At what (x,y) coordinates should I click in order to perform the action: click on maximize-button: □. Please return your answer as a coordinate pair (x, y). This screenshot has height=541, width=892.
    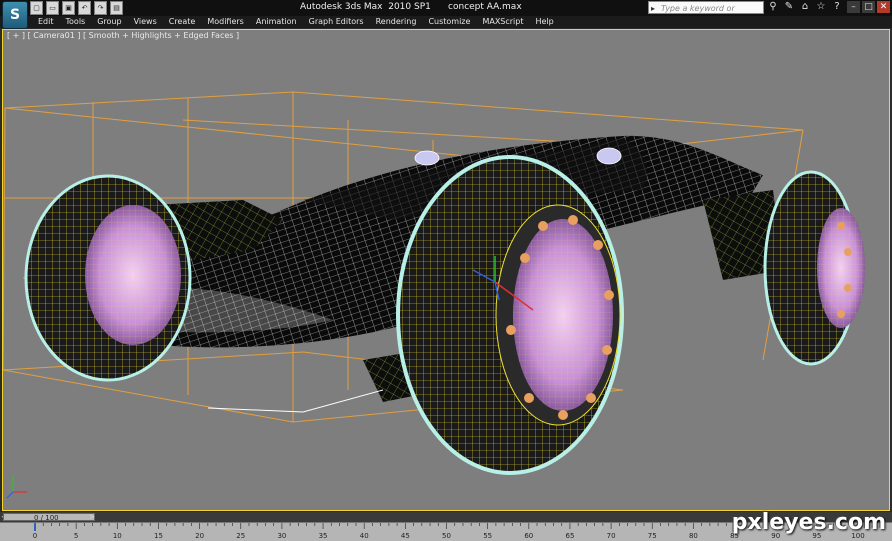
    Looking at the image, I should click on (868, 7).